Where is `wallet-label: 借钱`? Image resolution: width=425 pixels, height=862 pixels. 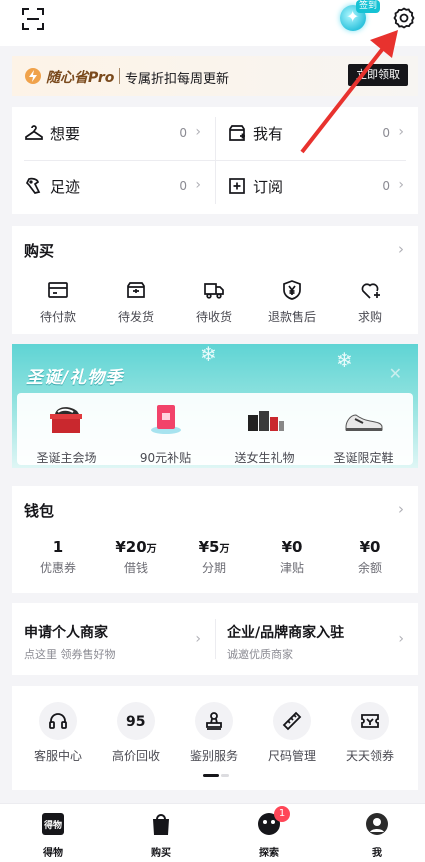 wallet-label: 借钱 is located at coordinates (135, 568).